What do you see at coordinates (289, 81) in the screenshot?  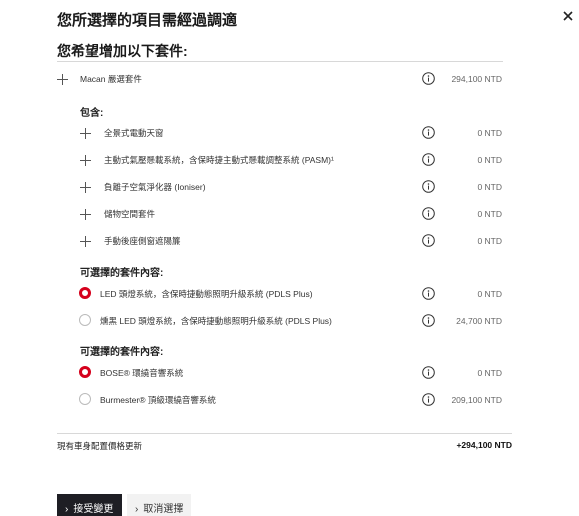 I see `package-row: Macan 嚴選套件 294,100 NTD` at bounding box center [289, 81].